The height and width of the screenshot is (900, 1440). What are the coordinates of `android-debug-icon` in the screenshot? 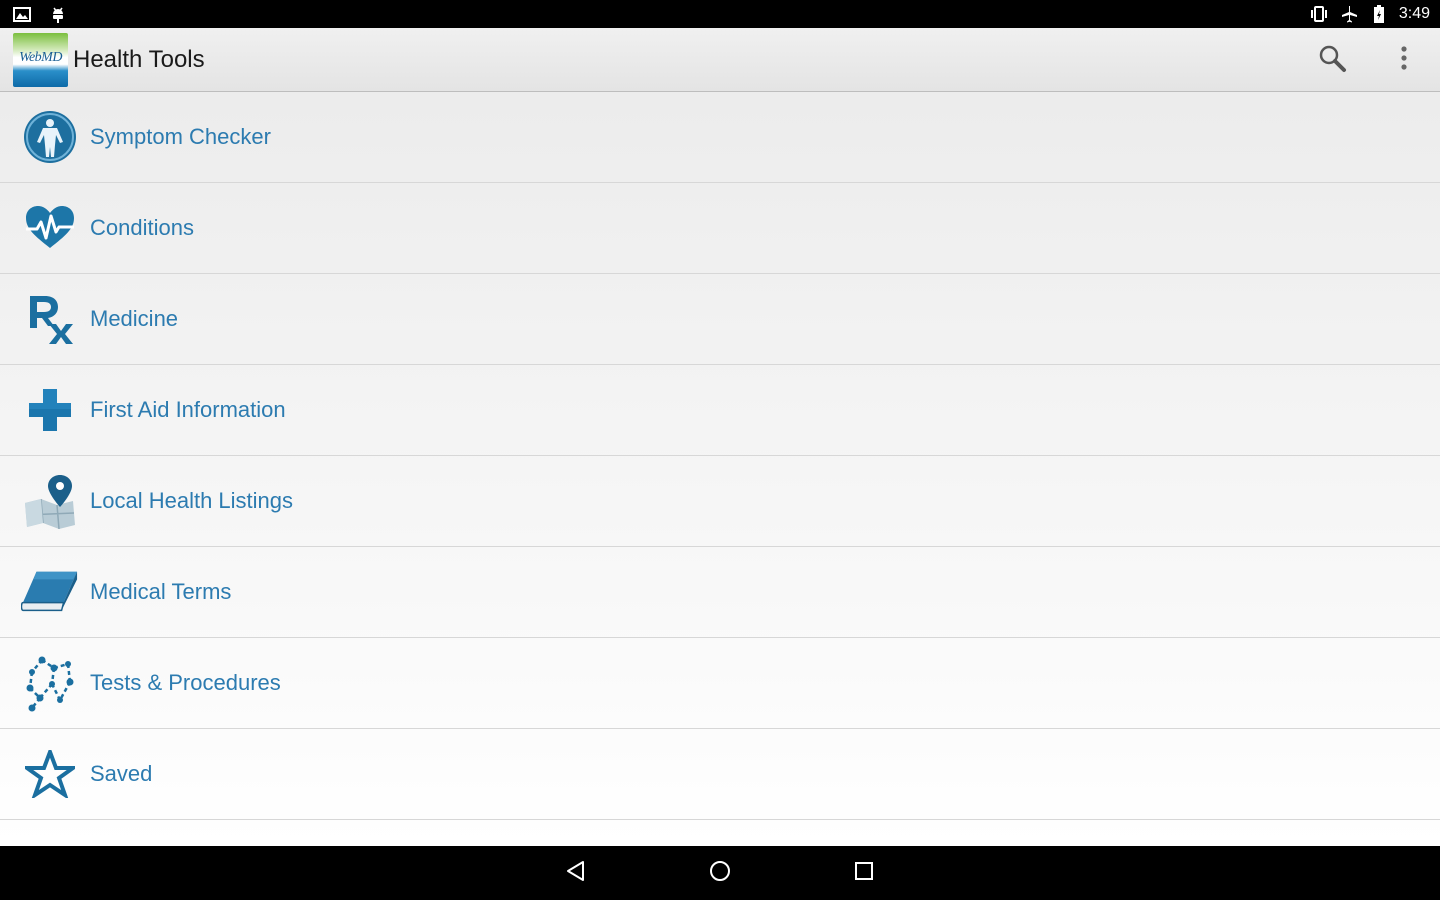 It's located at (58, 14).